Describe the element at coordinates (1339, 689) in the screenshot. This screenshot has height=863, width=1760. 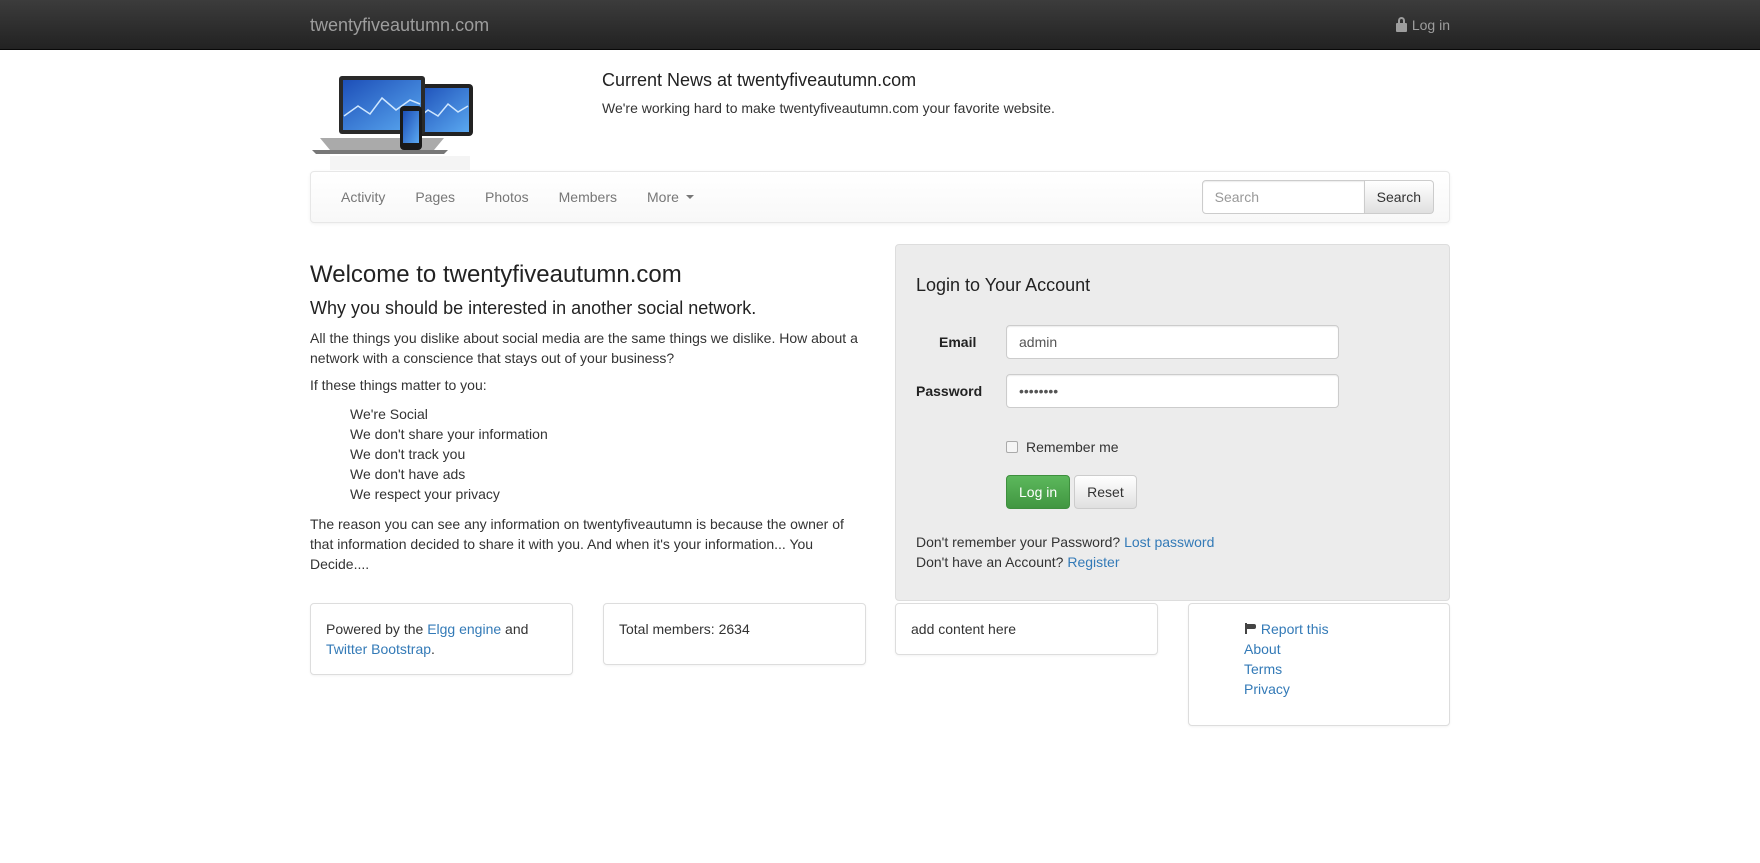
I see `privacy-link: Privacy` at that location.